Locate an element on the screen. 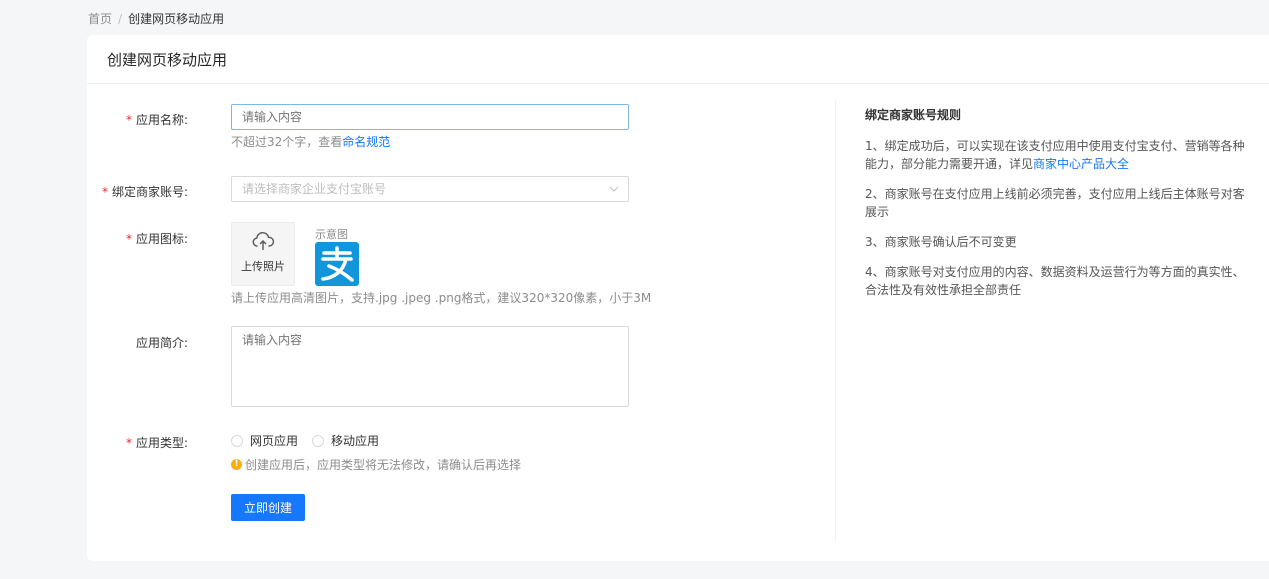  cloud-upload-icon is located at coordinates (263, 241).